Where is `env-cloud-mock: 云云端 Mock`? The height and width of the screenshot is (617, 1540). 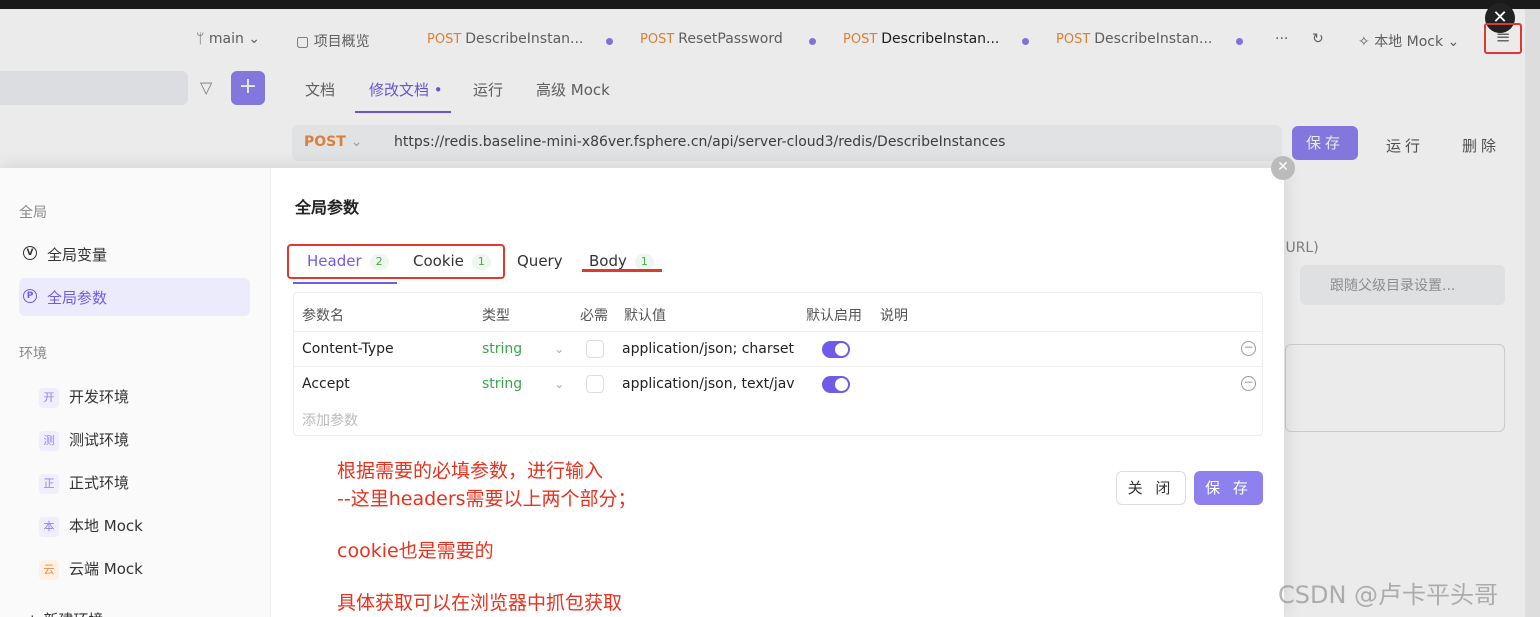
env-cloud-mock: 云云端 Mock is located at coordinates (91, 569).